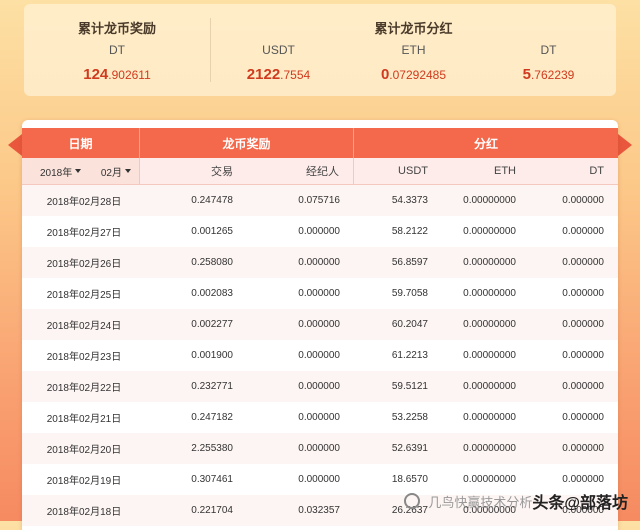 The height and width of the screenshot is (530, 640). Describe the element at coordinates (61, 171) in the screenshot. I see `year-select: 2018年` at that location.